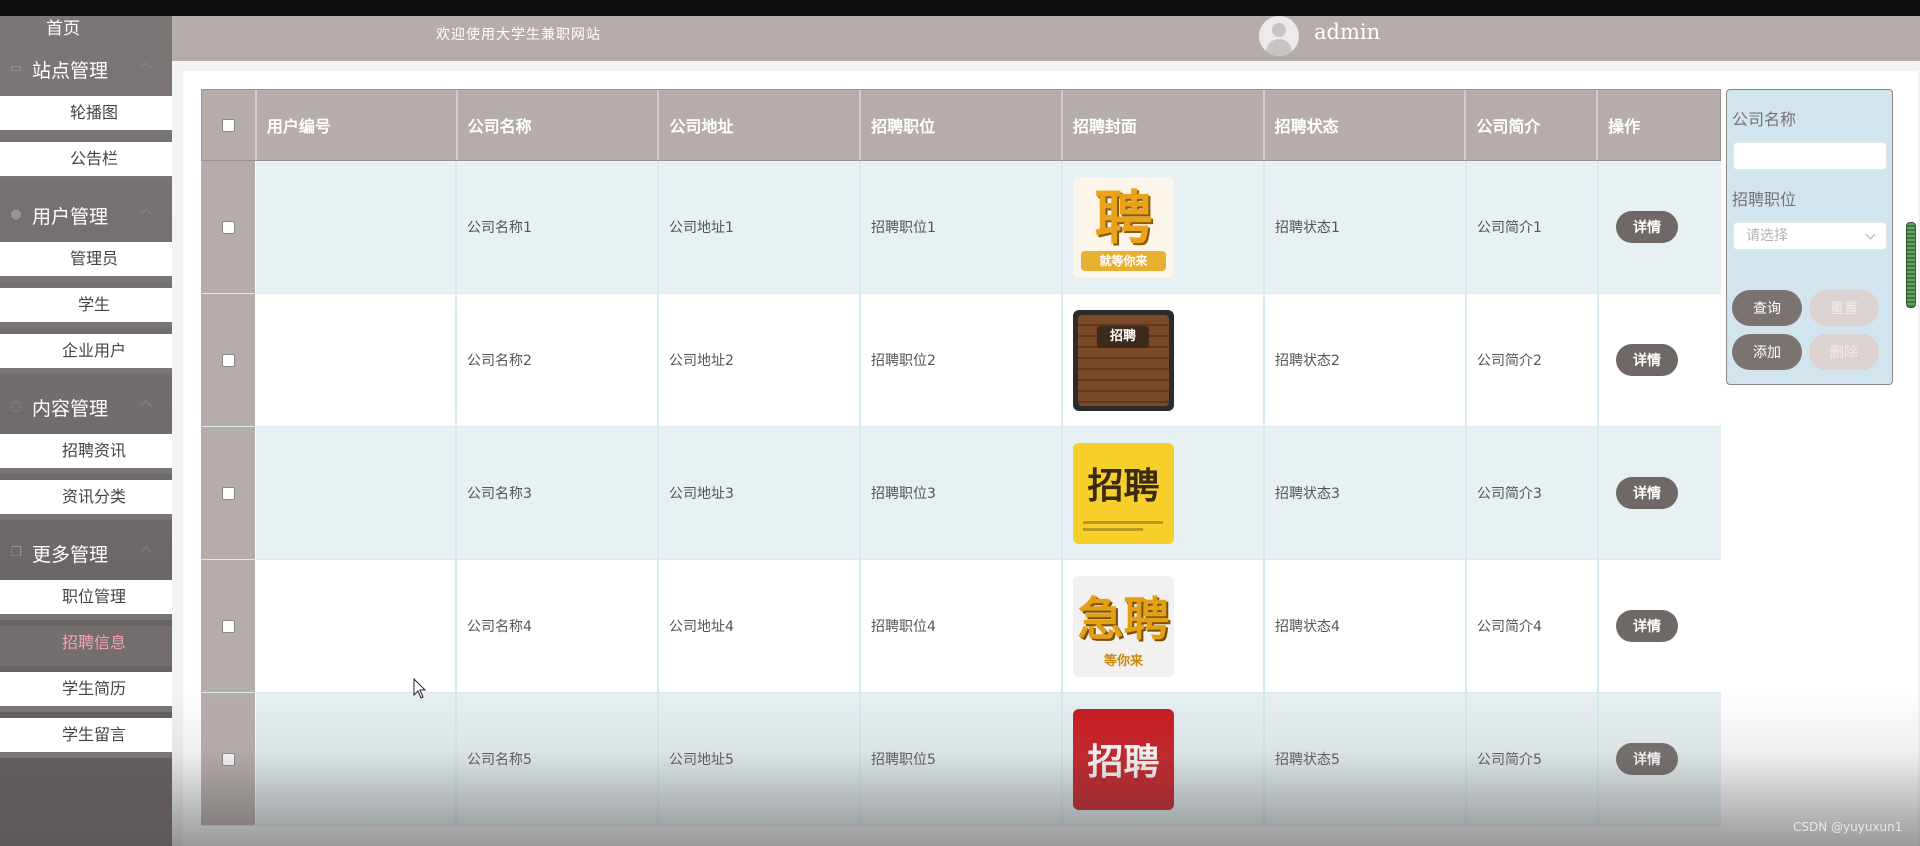  What do you see at coordinates (1624, 126) in the screenshot?
I see `col-actions: 操作` at bounding box center [1624, 126].